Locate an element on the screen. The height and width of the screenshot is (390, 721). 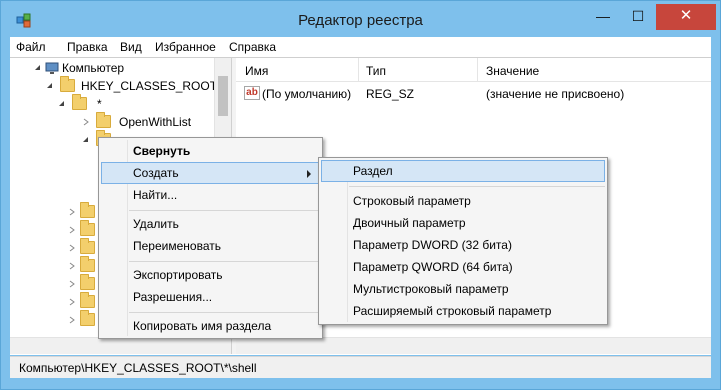
string-value-icon: ab is located at coordinates (252, 93).